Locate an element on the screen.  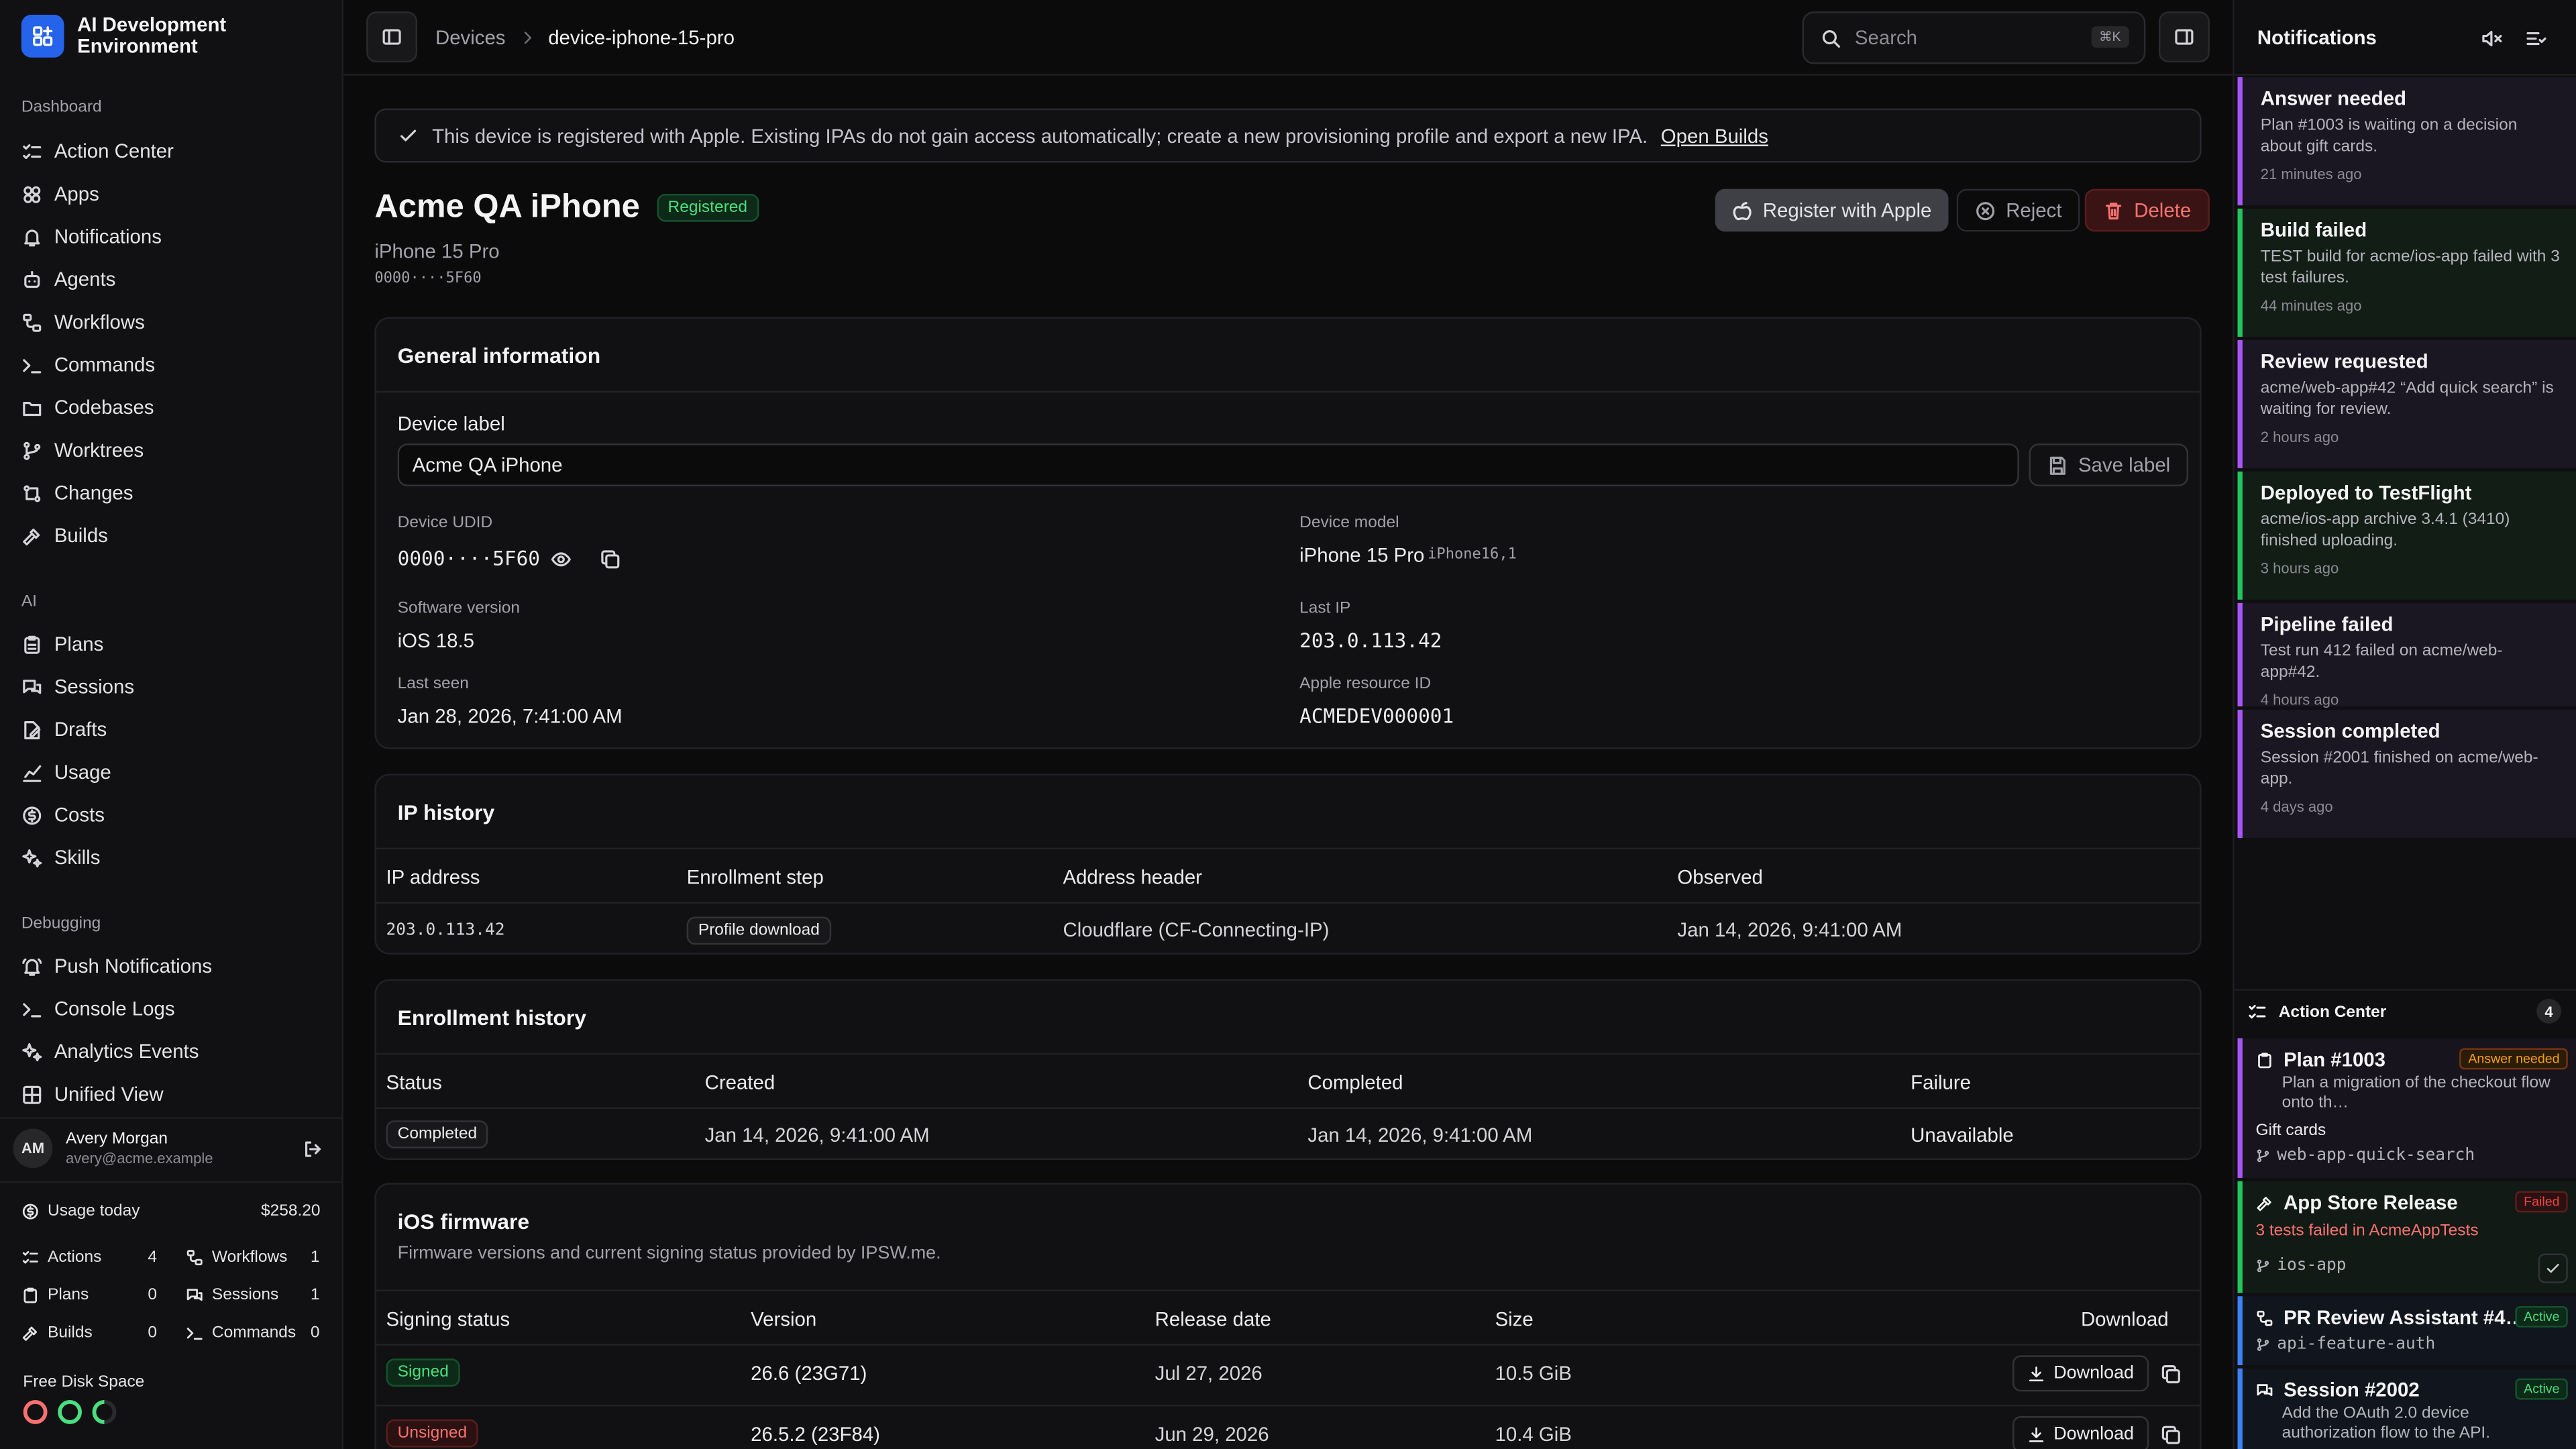
sidebar-item-analytics-events: Analytics Events is located at coordinates (110, 1051).